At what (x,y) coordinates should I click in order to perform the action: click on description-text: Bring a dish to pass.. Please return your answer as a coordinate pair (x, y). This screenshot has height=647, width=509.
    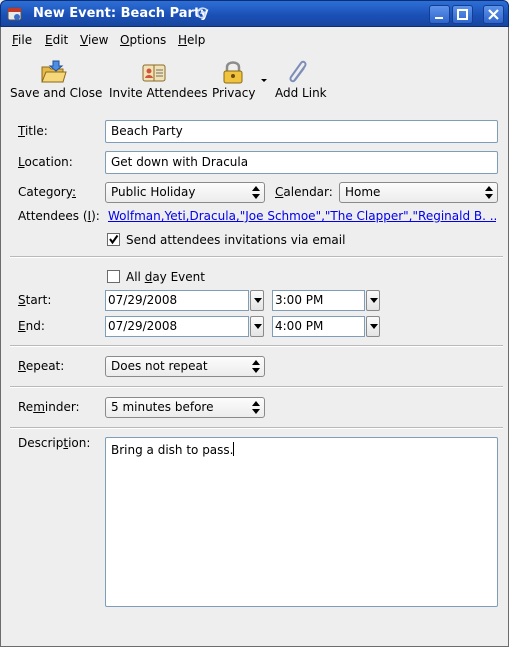
    Looking at the image, I should click on (172, 450).